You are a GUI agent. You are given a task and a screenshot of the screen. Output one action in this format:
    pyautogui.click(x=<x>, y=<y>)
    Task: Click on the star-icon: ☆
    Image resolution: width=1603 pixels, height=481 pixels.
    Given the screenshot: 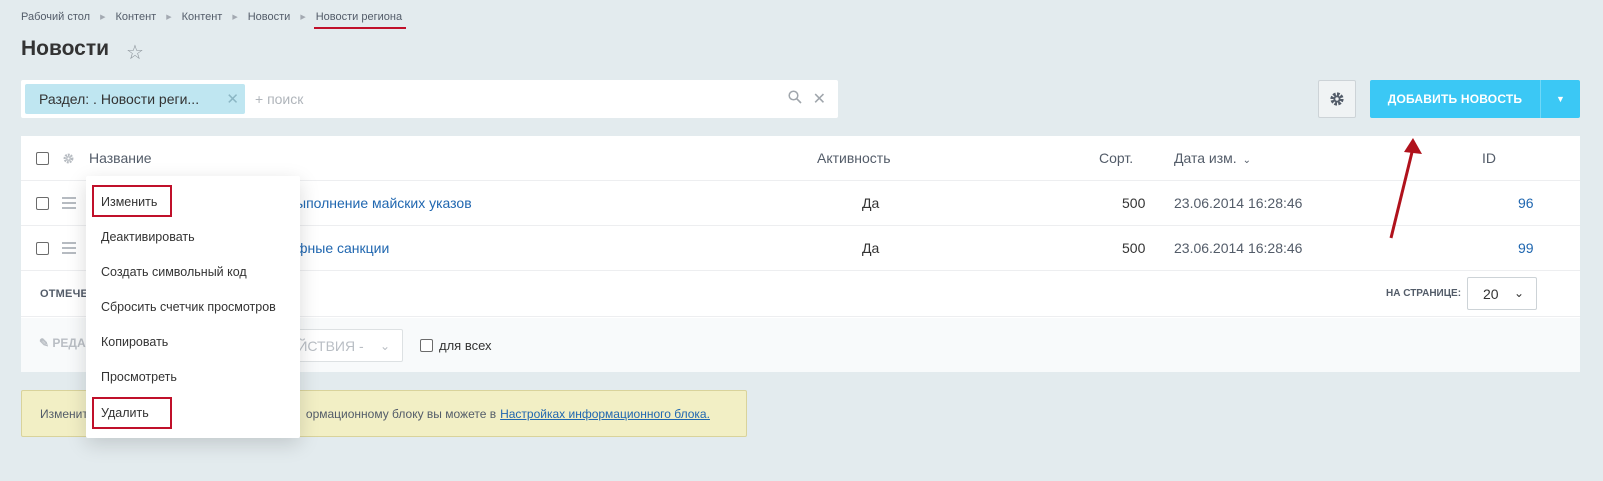 What is the action you would take?
    pyautogui.click(x=135, y=52)
    